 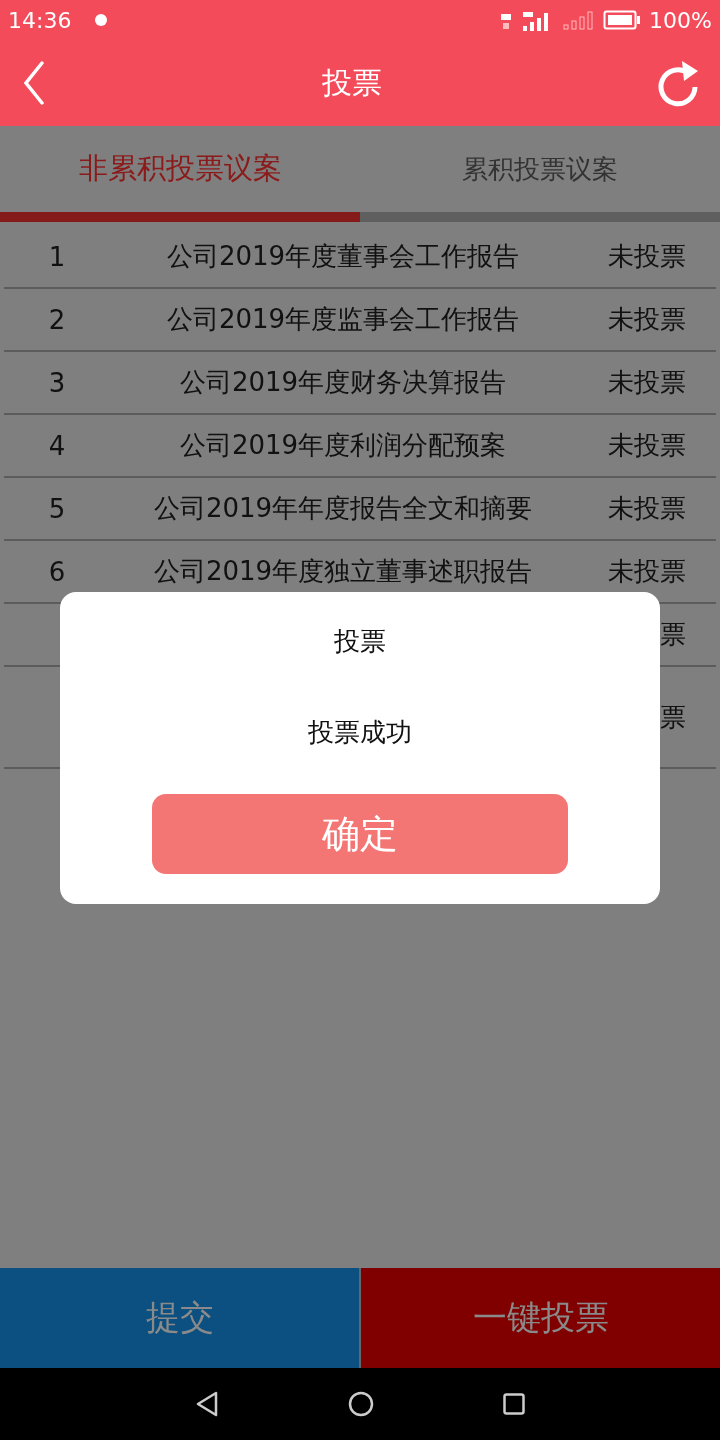 What do you see at coordinates (343, 445) in the screenshot?
I see `motion-title: 公司2019年度利润分配预案` at bounding box center [343, 445].